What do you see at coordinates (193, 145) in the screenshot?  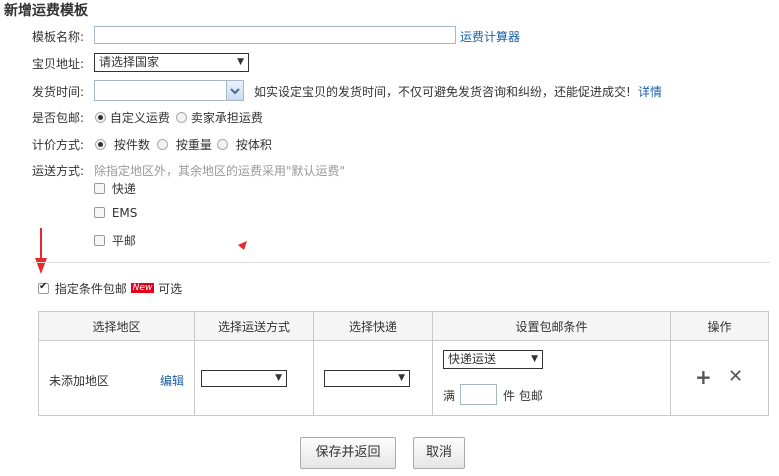 I see `by-weight-label: 按重量` at bounding box center [193, 145].